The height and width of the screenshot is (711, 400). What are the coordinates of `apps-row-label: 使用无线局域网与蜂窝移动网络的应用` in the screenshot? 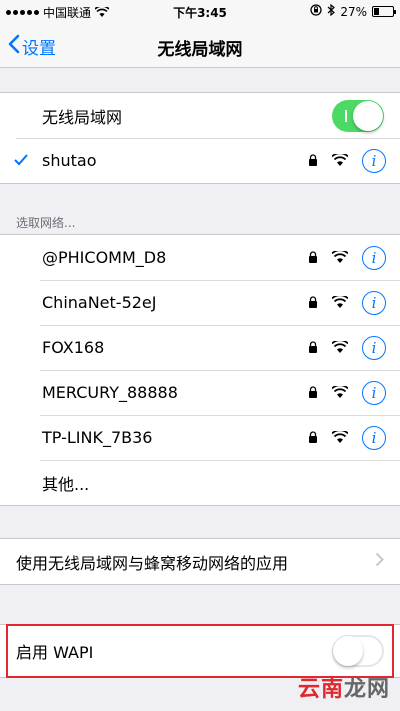 It's located at (152, 563).